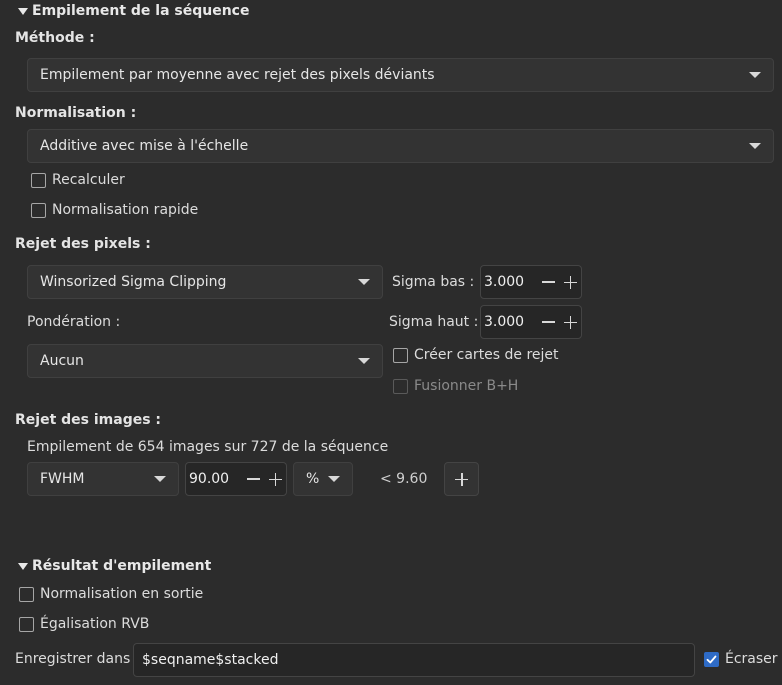 The width and height of the screenshot is (782, 685). Describe the element at coordinates (38, 180) in the screenshot. I see `recompute-checkbox` at that location.